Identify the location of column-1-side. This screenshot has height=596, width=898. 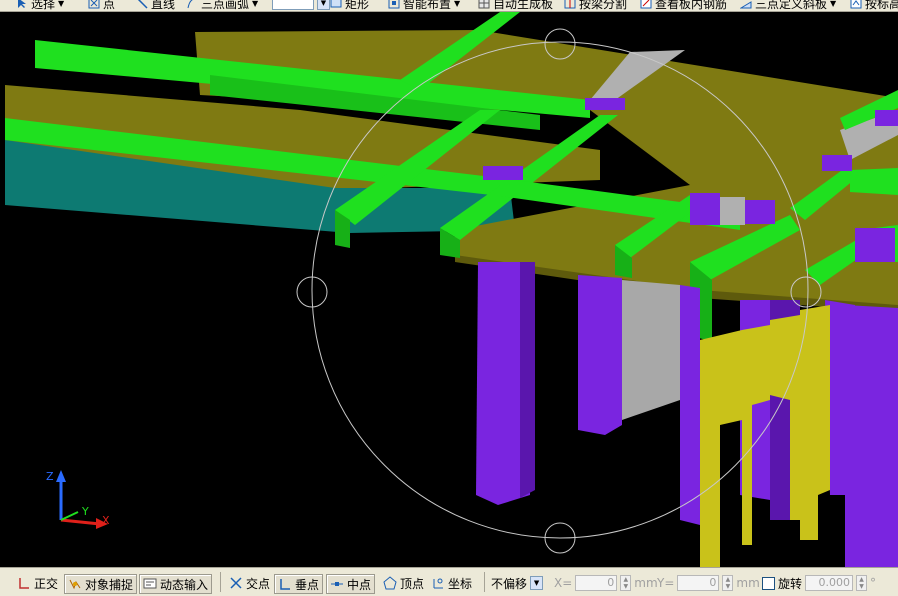
(527, 380).